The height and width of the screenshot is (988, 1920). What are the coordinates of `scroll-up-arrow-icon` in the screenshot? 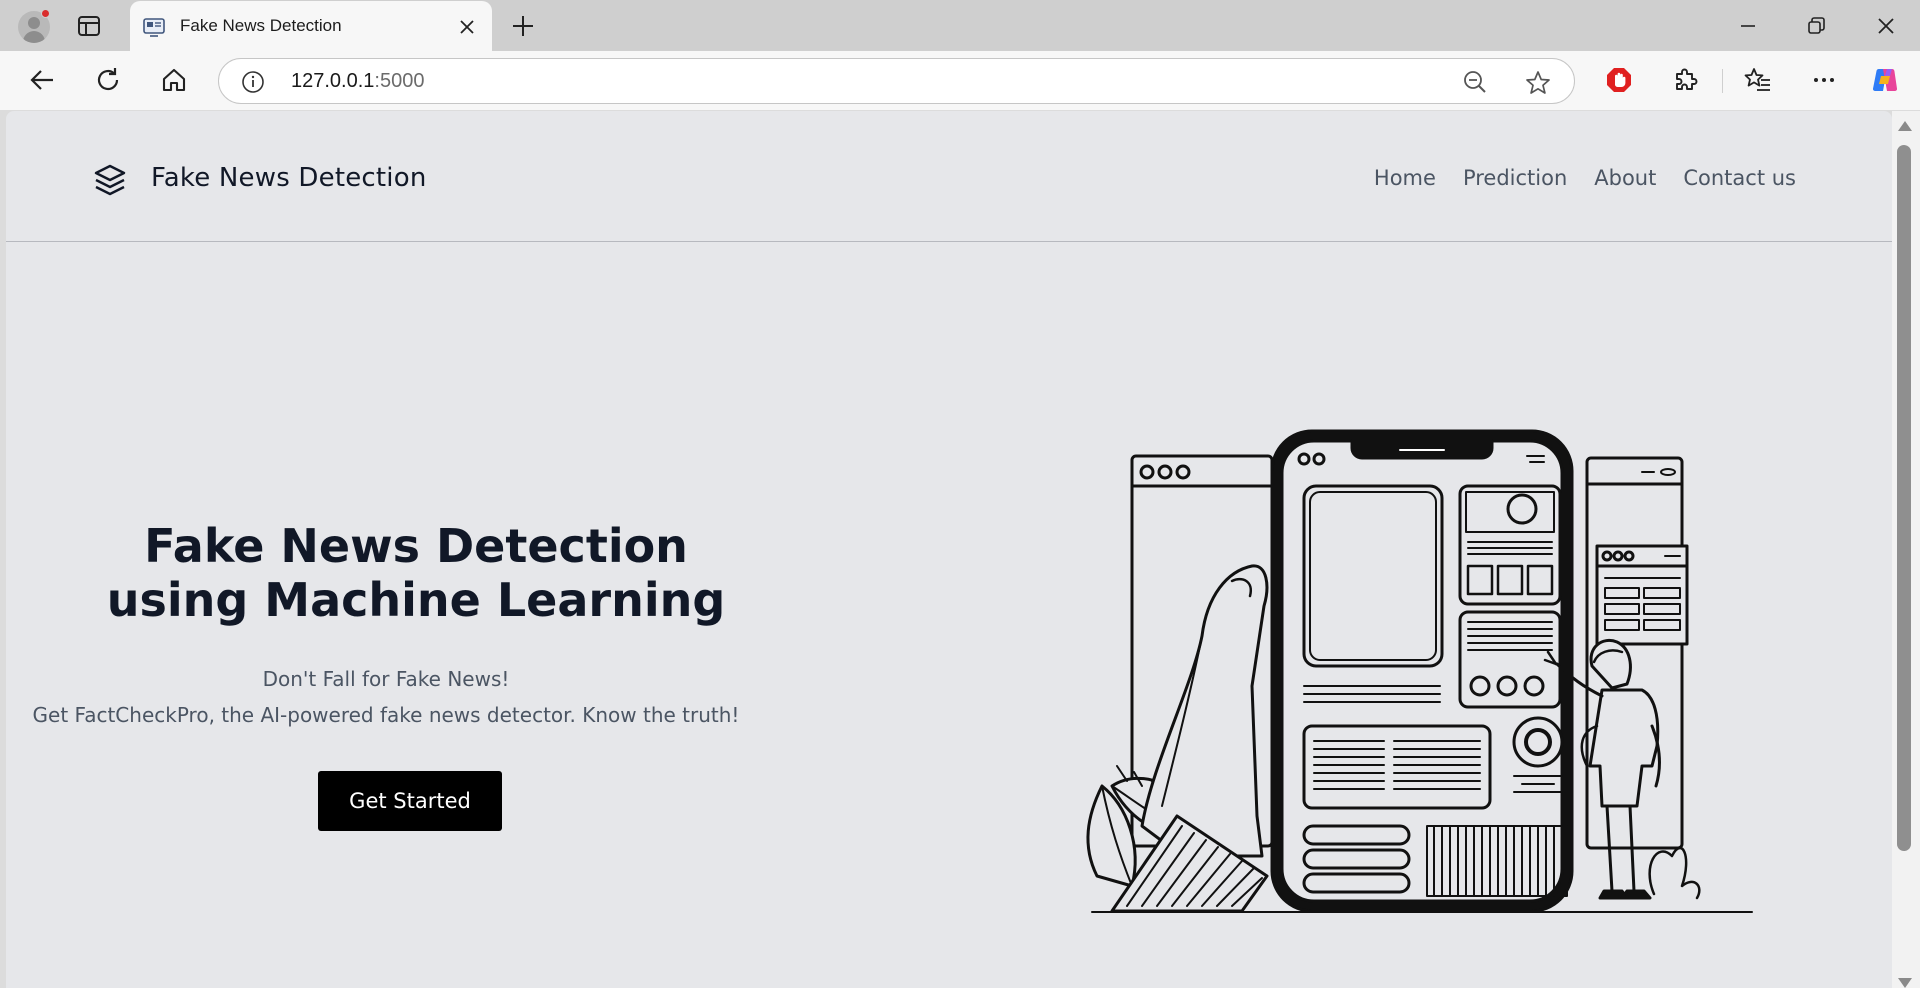 It's located at (1905, 126).